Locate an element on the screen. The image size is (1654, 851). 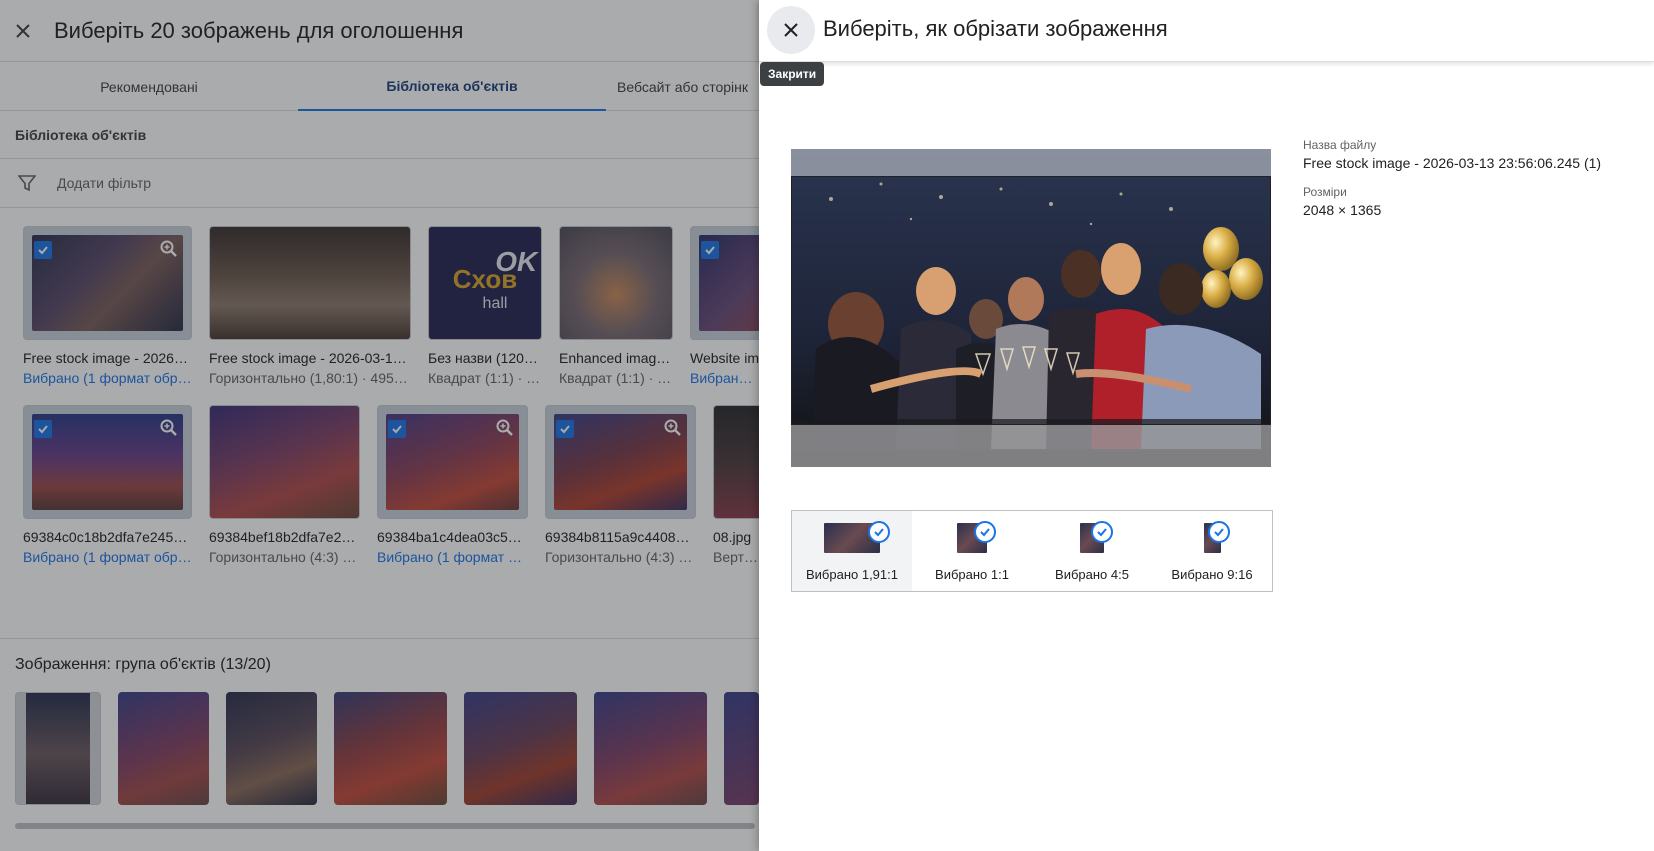
format-option-1-1: Вибрано 1:1 is located at coordinates (972, 551).